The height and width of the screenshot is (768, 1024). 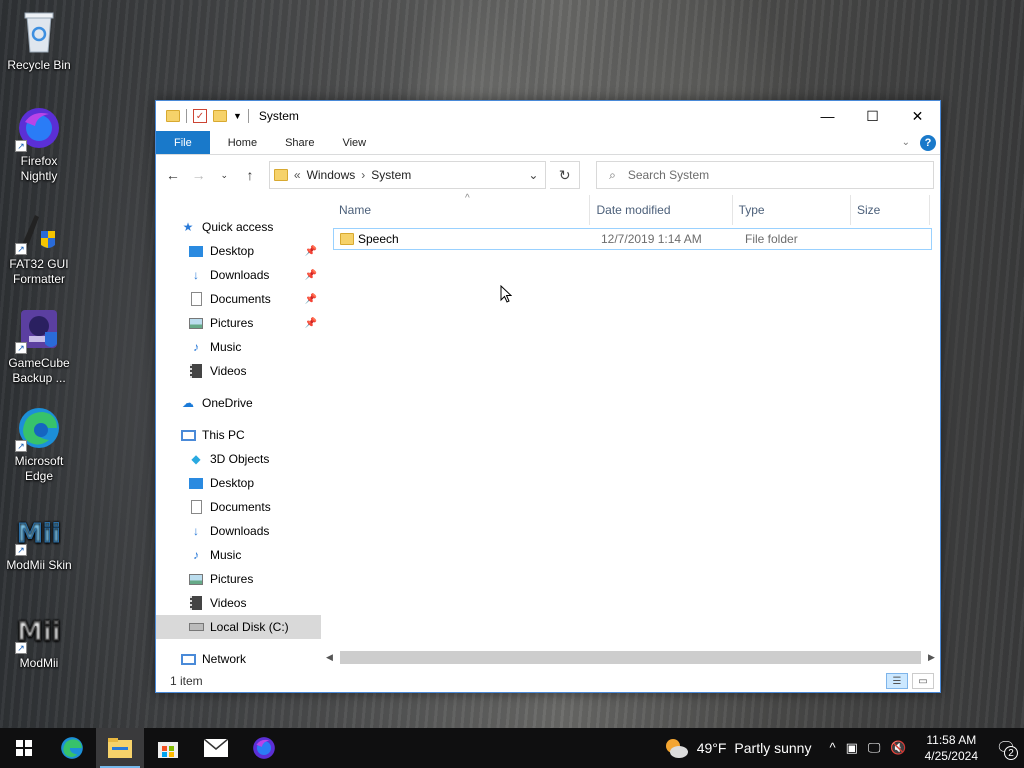 What do you see at coordinates (765, 175) in the screenshot?
I see `search-box: ⌕ Search System` at bounding box center [765, 175].